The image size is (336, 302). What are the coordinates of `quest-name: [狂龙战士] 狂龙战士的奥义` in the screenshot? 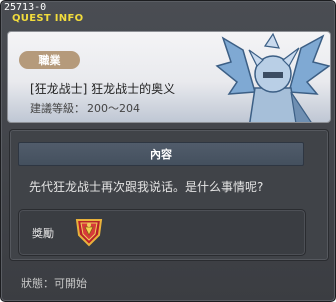 It's located at (103, 89).